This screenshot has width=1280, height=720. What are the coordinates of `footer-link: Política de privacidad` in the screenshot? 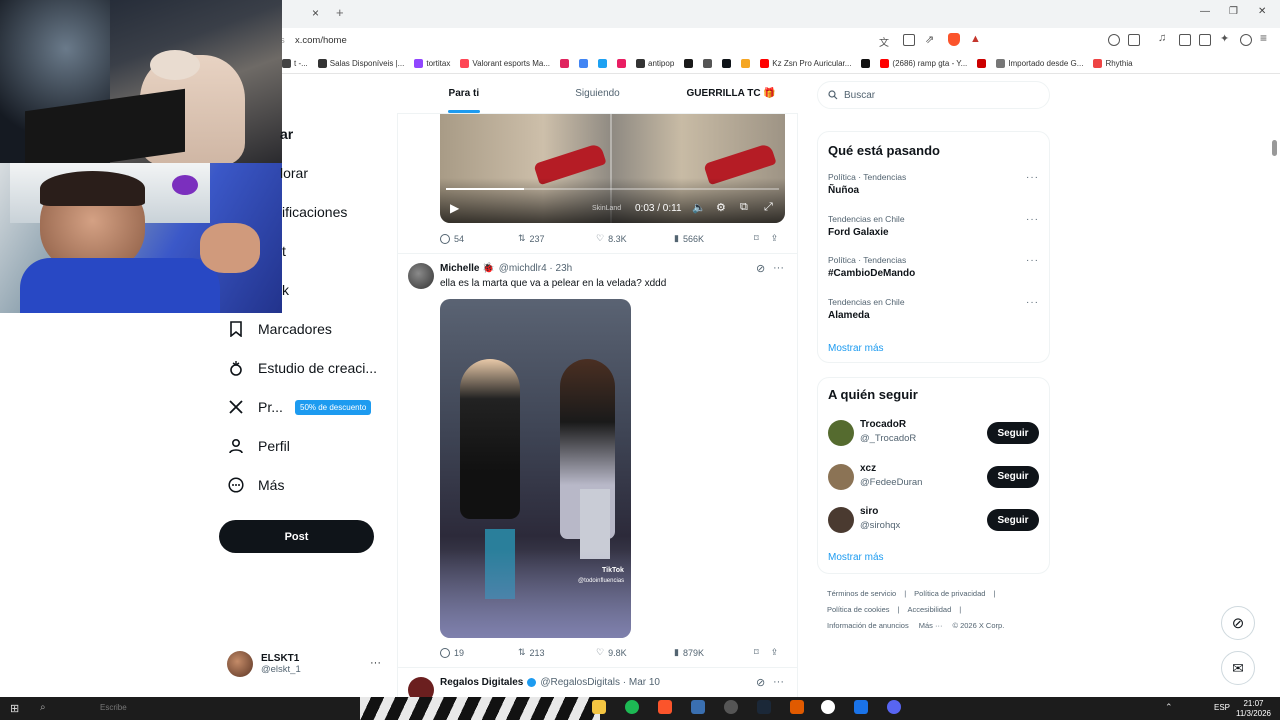 It's located at (949, 593).